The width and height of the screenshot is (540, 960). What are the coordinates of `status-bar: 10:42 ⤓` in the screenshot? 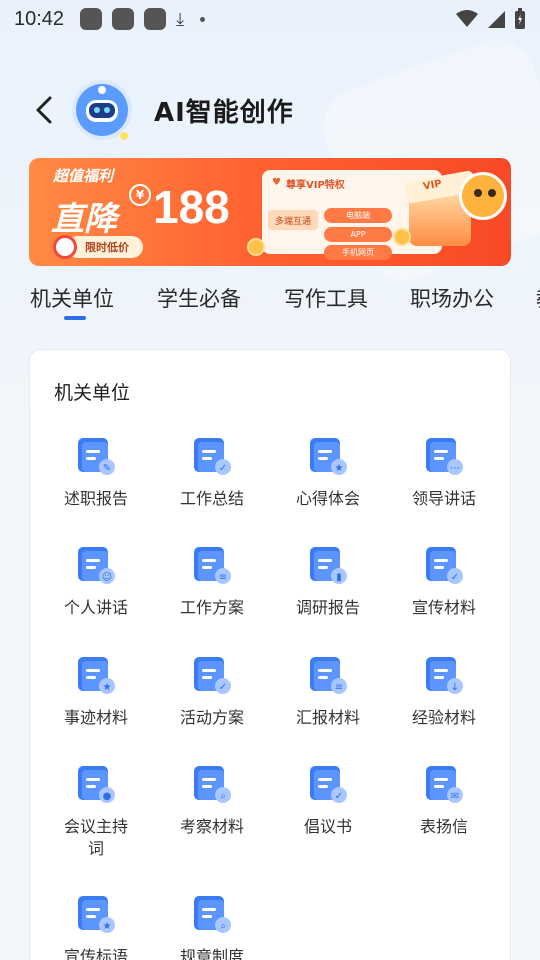 It's located at (270, 19).